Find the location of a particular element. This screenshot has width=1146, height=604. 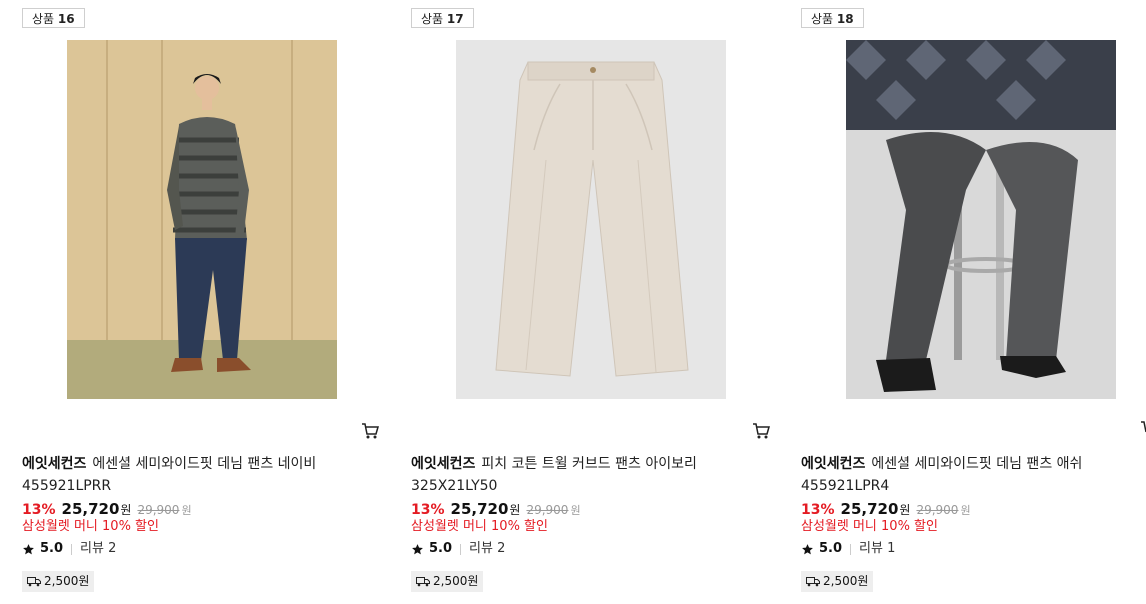

product-code: 455921LPRR is located at coordinates (67, 486).